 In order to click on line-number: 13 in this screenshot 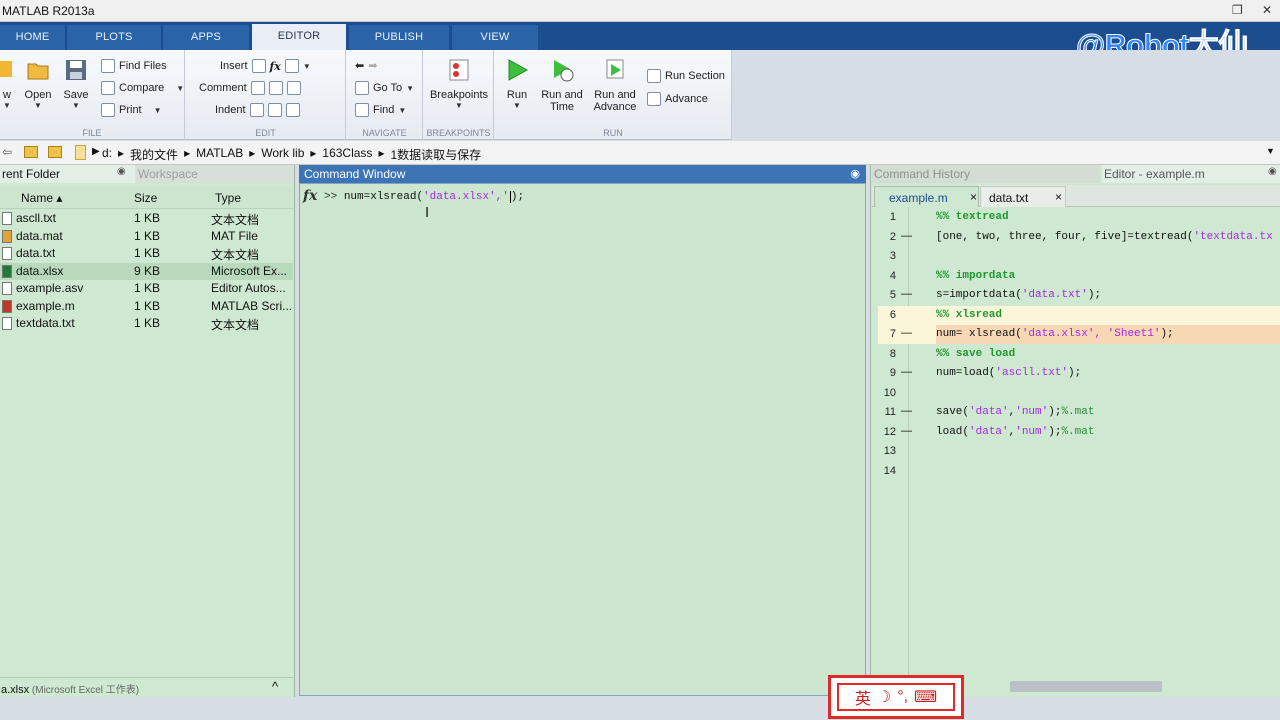, I will do `click(887, 451)`.